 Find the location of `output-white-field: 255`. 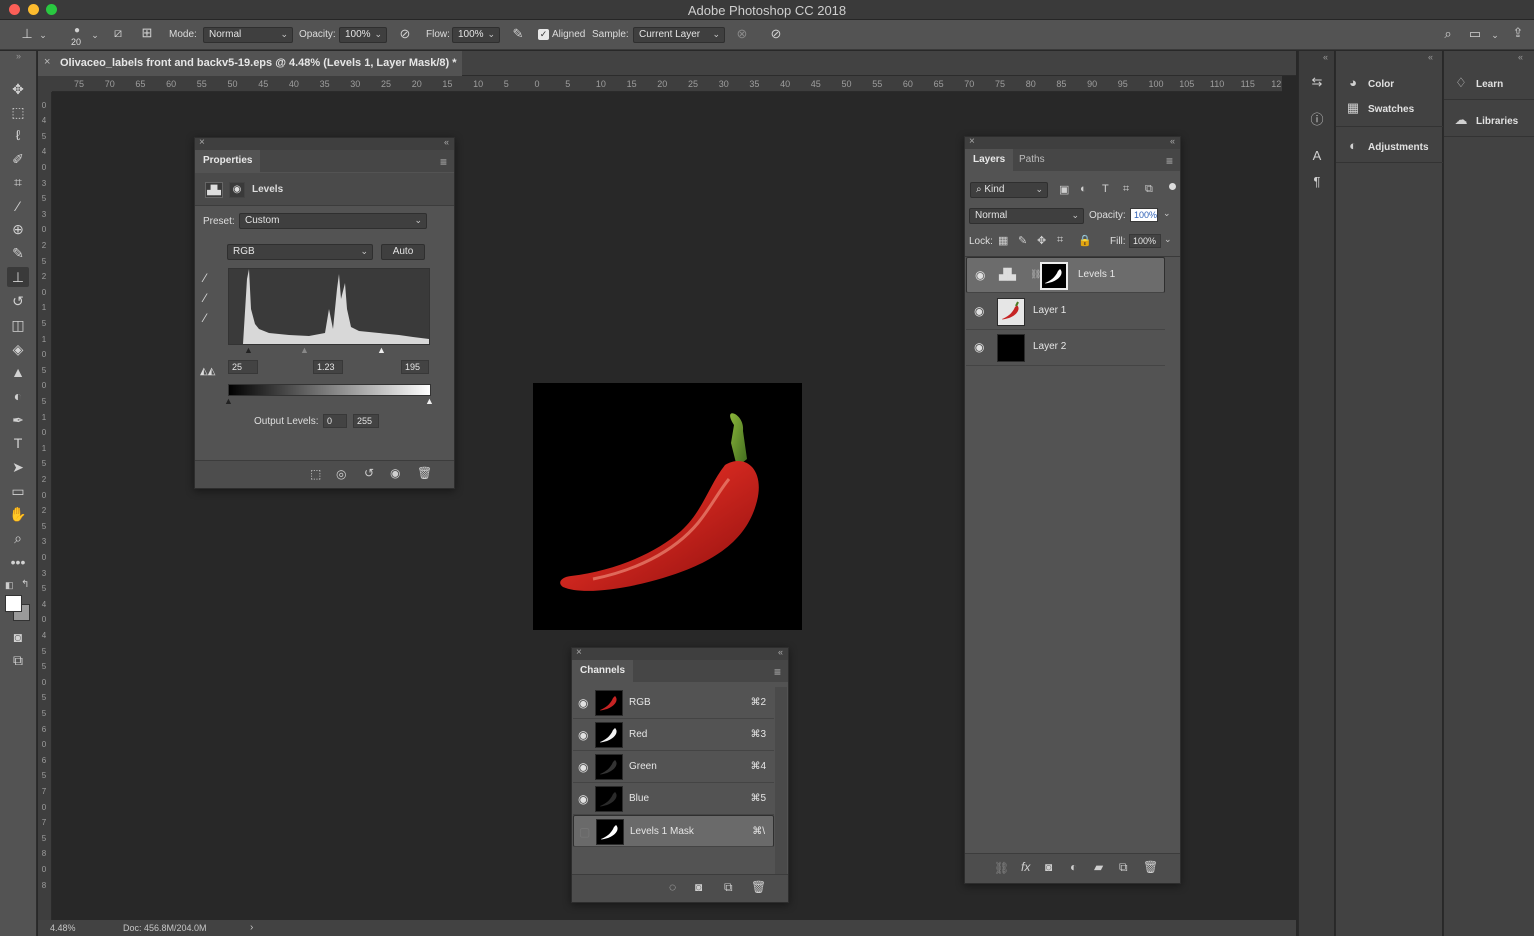

output-white-field: 255 is located at coordinates (366, 421).